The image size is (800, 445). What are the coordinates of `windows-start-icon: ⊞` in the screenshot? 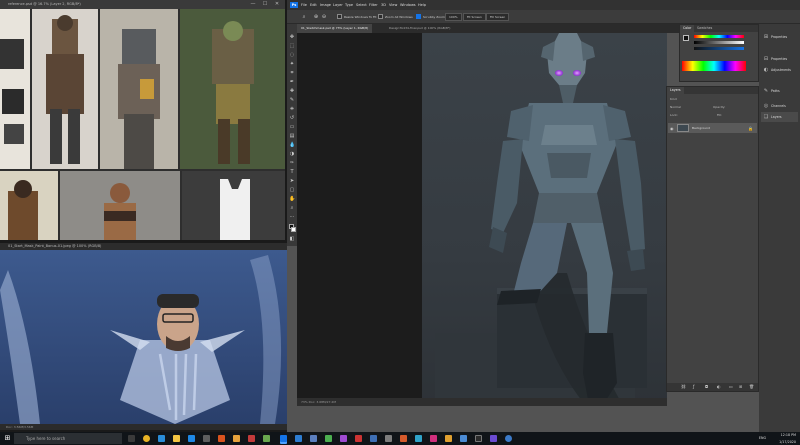 It's located at (7, 438).